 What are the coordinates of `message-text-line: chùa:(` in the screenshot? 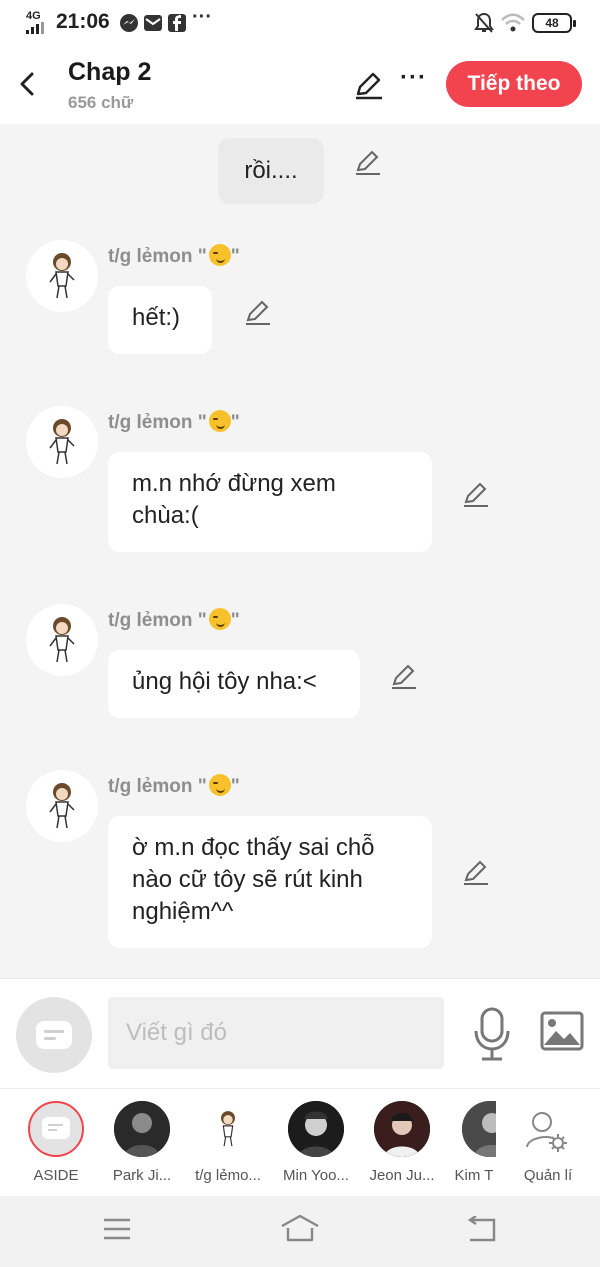 It's located at (165, 515).